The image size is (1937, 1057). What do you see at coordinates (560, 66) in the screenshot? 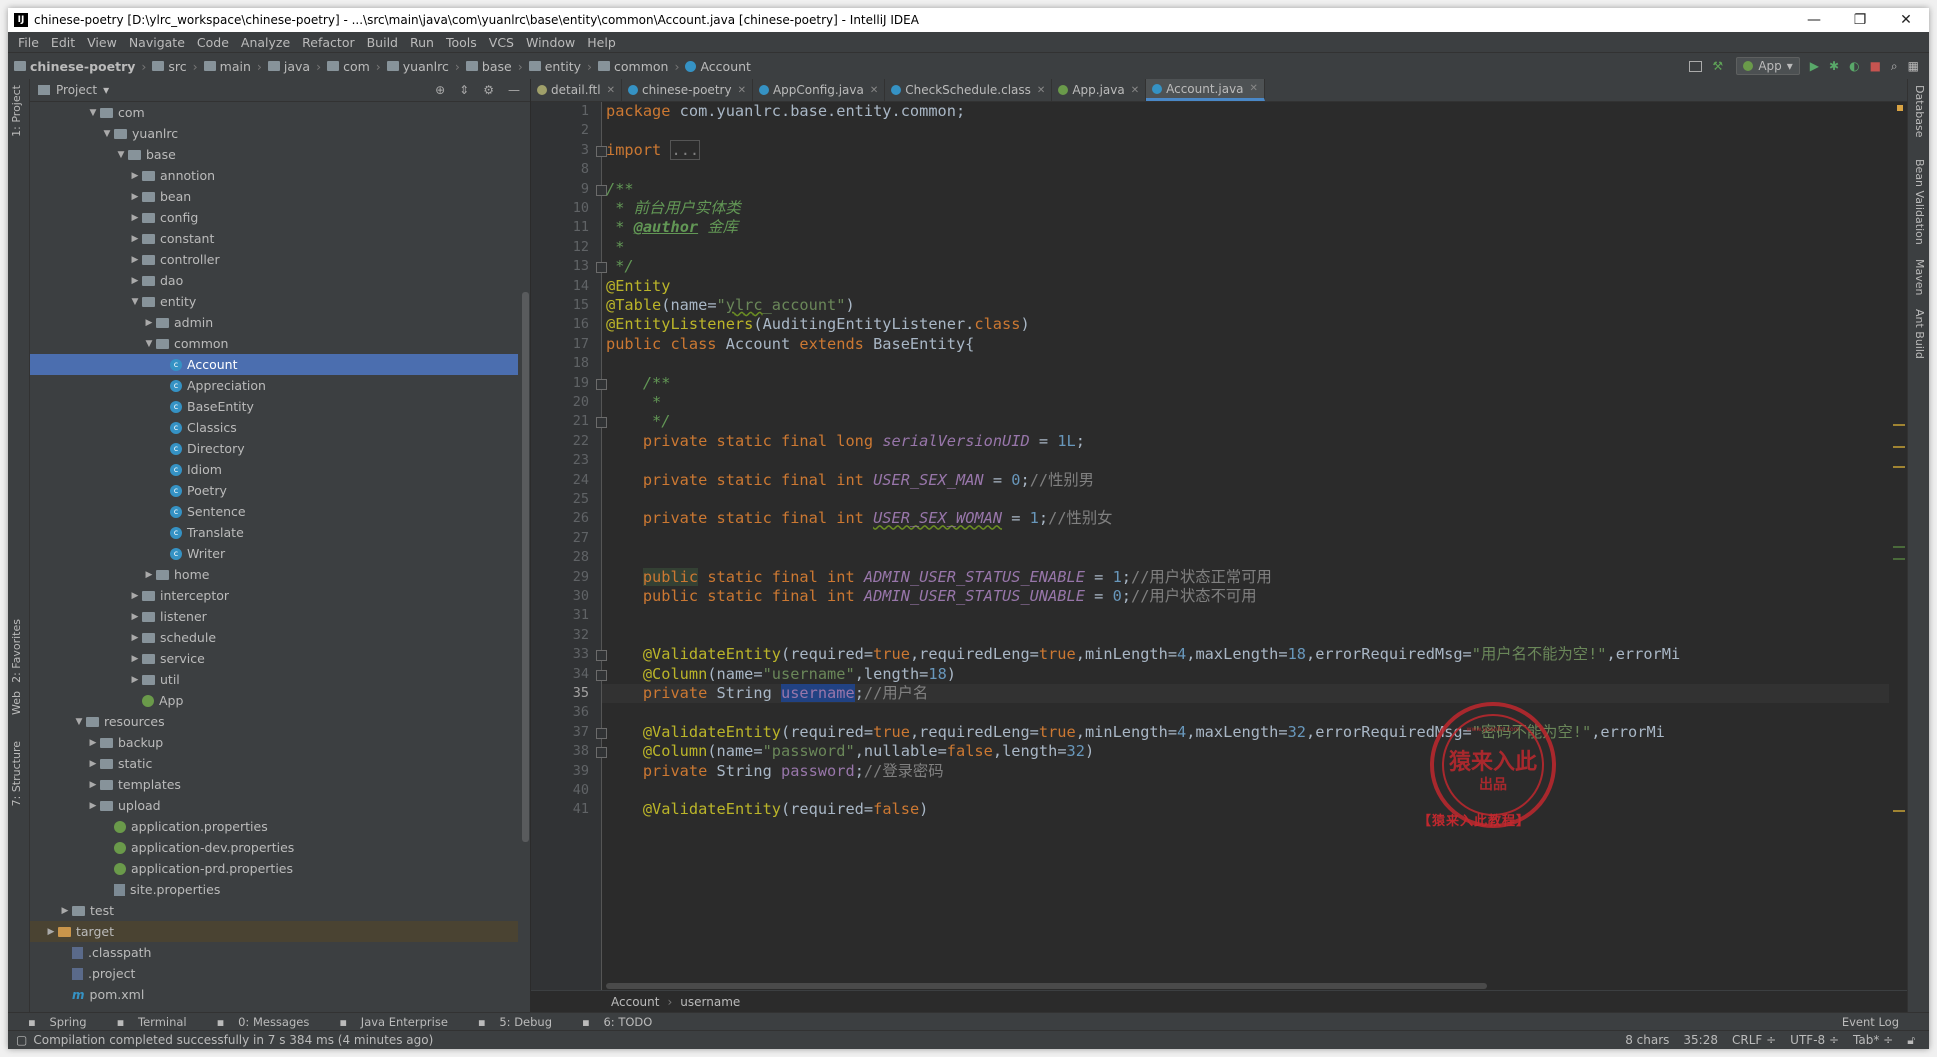
I see `breadcrumb-item: entity ›` at bounding box center [560, 66].